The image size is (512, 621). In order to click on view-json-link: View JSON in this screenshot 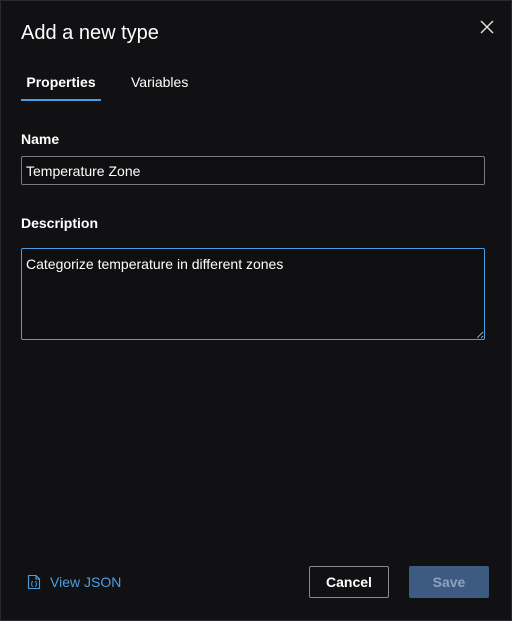, I will do `click(74, 582)`.